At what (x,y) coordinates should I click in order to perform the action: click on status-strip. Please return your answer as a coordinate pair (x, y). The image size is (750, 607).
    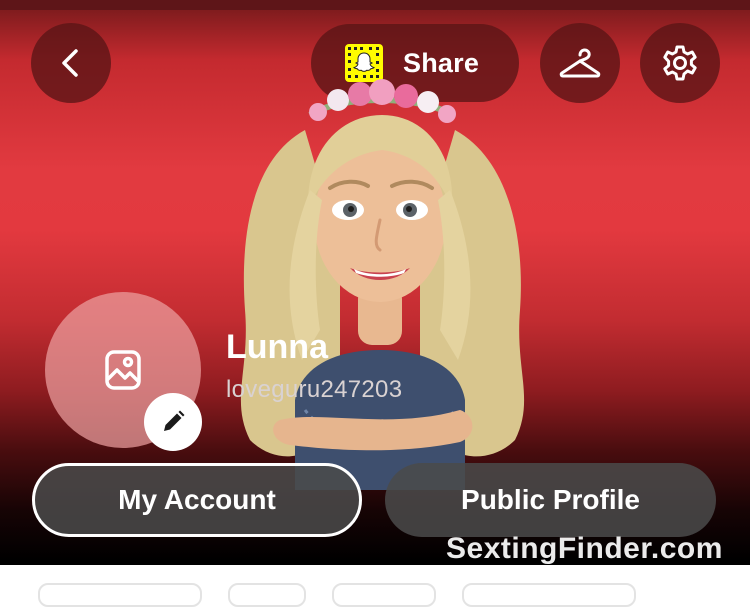
    Looking at the image, I should click on (375, 5).